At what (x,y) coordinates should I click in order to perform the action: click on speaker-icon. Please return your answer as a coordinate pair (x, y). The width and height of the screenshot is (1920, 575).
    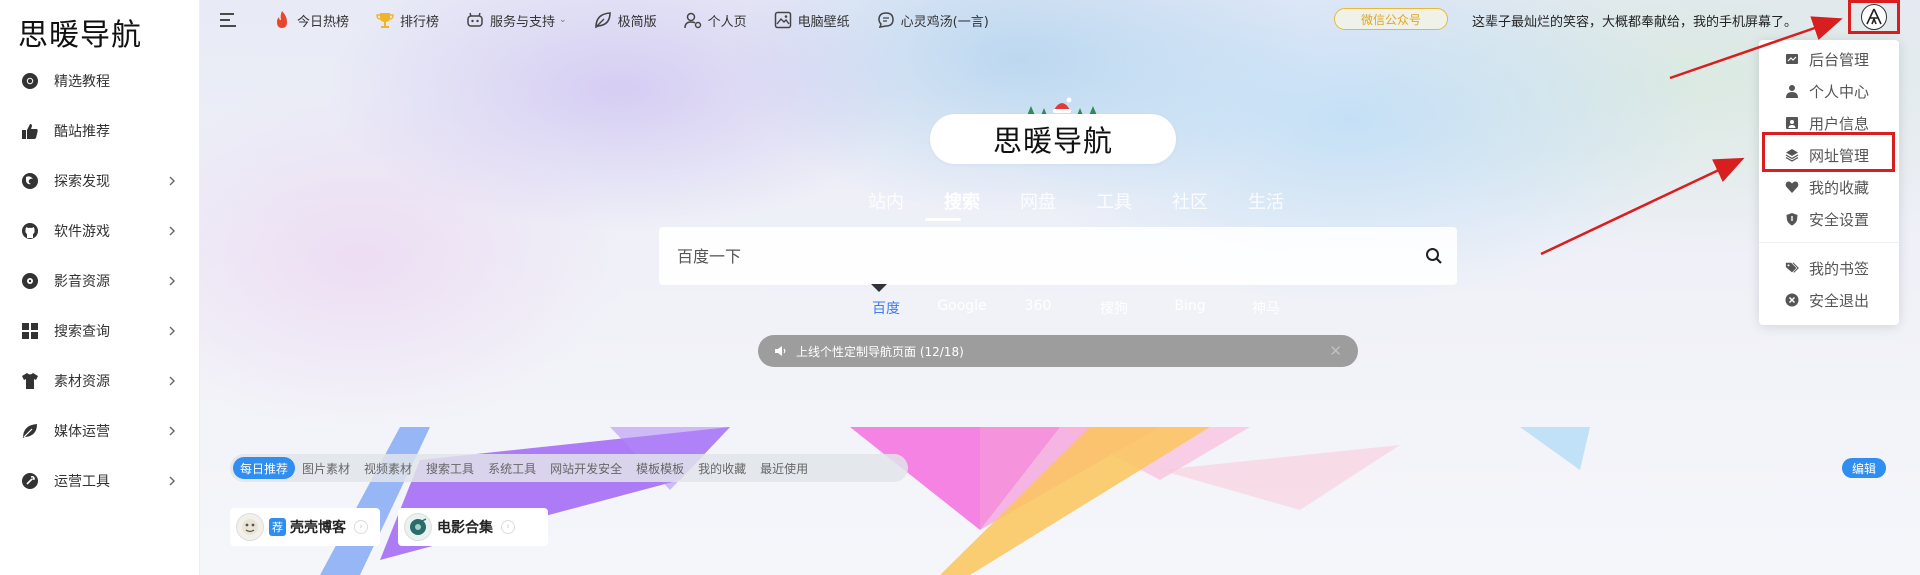
    Looking at the image, I should click on (780, 351).